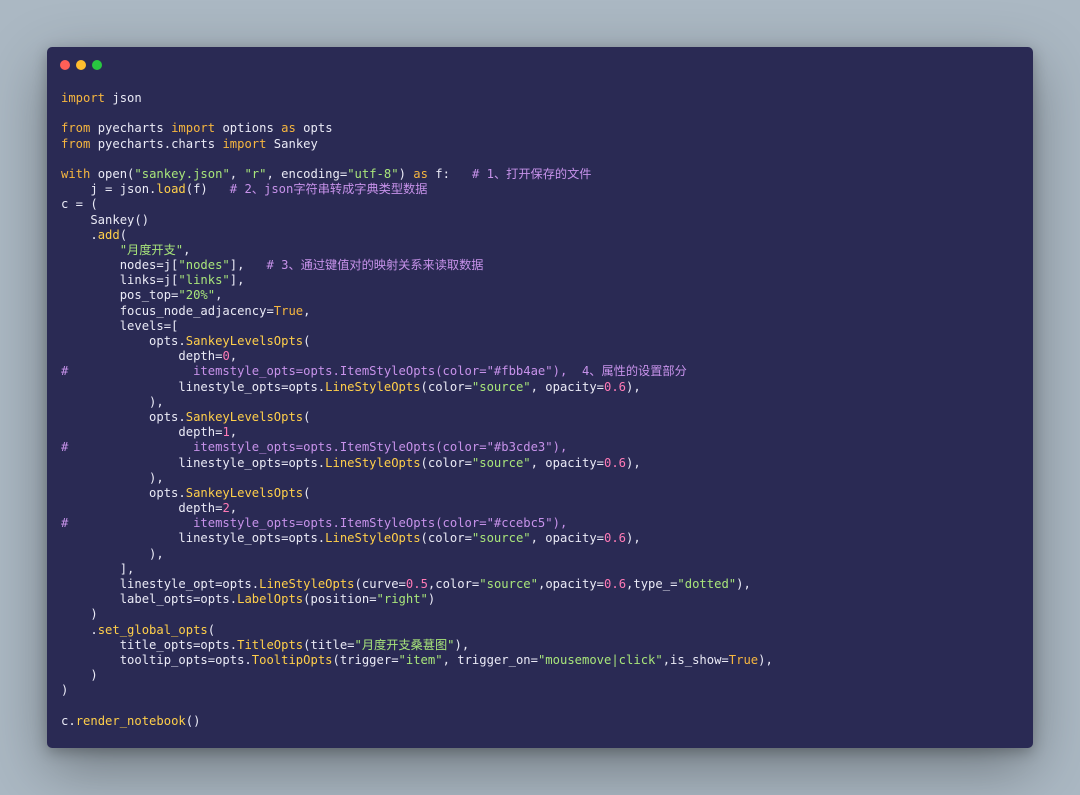 The image size is (1080, 795). I want to click on code-line: nodes=j["nodes"], # 3、通过键值对的映射关系来读取数据, so click(417, 265).